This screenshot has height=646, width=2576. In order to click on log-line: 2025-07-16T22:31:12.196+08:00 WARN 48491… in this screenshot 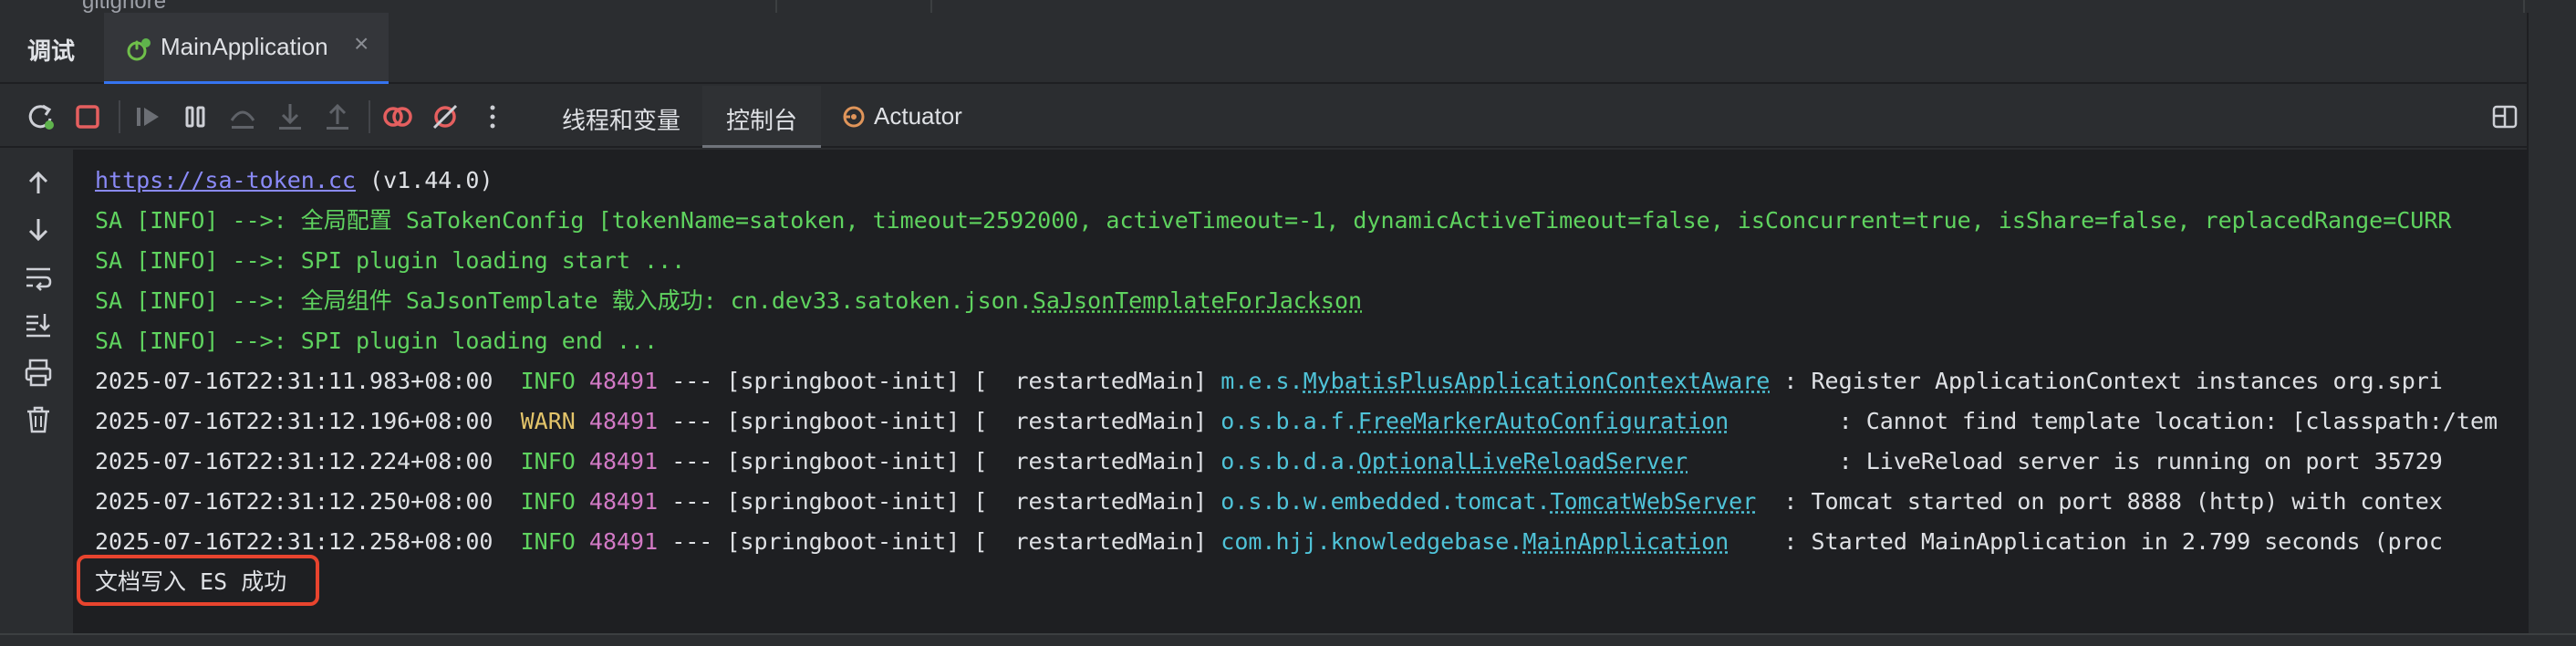, I will do `click(1296, 421)`.